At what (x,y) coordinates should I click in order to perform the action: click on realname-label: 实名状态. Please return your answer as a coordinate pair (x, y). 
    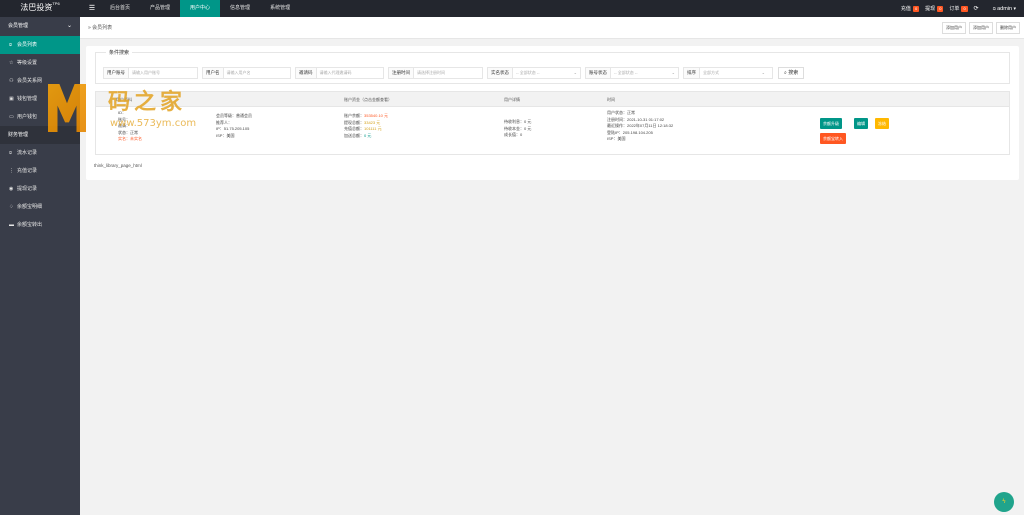
    Looking at the image, I should click on (500, 73).